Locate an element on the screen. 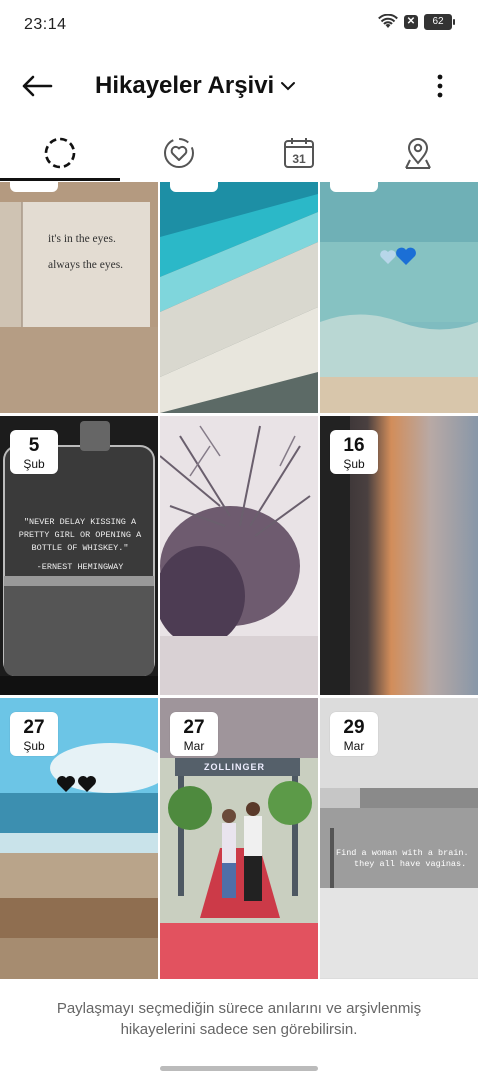 The width and height of the screenshot is (478, 1080). battery-level: 62 is located at coordinates (438, 21).